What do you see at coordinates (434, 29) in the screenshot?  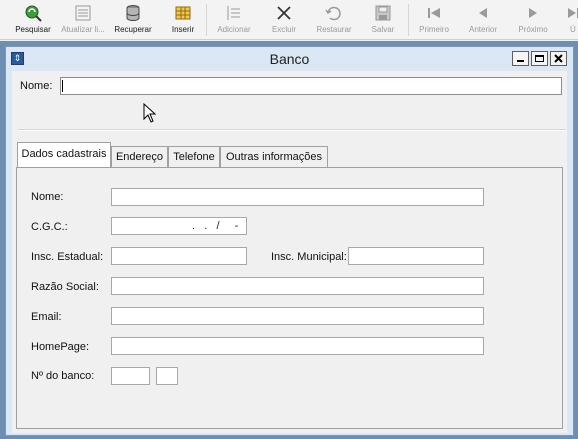 I see `first-record-button-label: Primeiro` at bounding box center [434, 29].